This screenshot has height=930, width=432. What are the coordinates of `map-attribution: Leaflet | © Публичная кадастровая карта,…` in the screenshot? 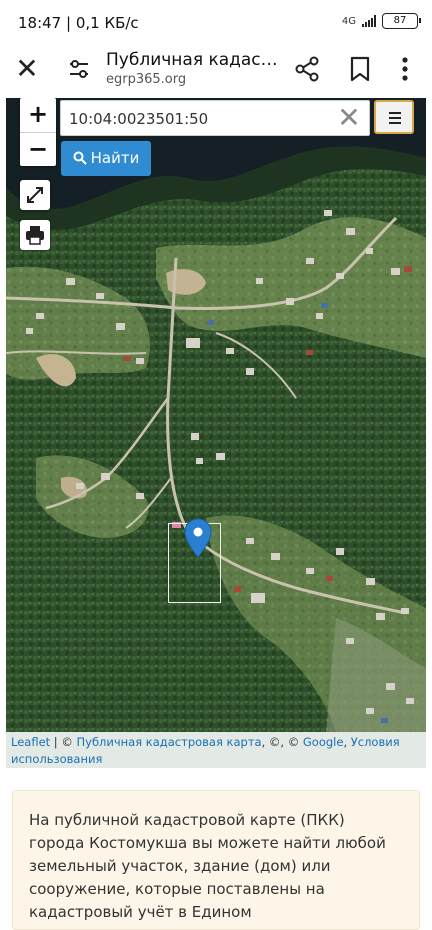 It's located at (216, 750).